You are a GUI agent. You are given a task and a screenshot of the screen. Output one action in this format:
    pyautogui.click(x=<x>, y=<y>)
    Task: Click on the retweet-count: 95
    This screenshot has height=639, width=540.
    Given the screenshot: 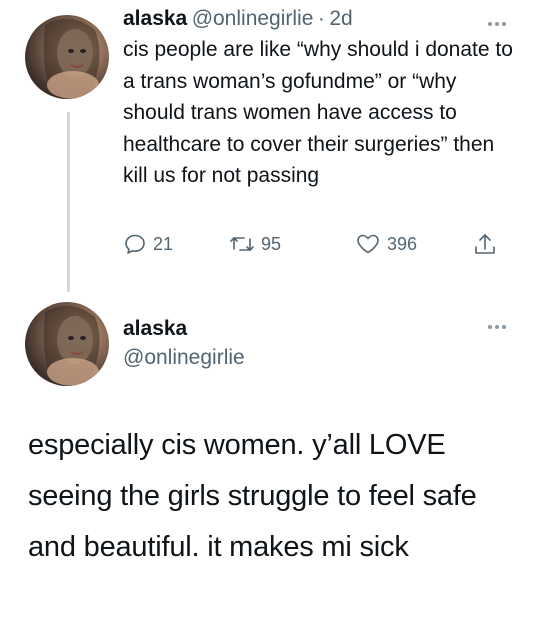 What is the action you would take?
    pyautogui.click(x=271, y=244)
    